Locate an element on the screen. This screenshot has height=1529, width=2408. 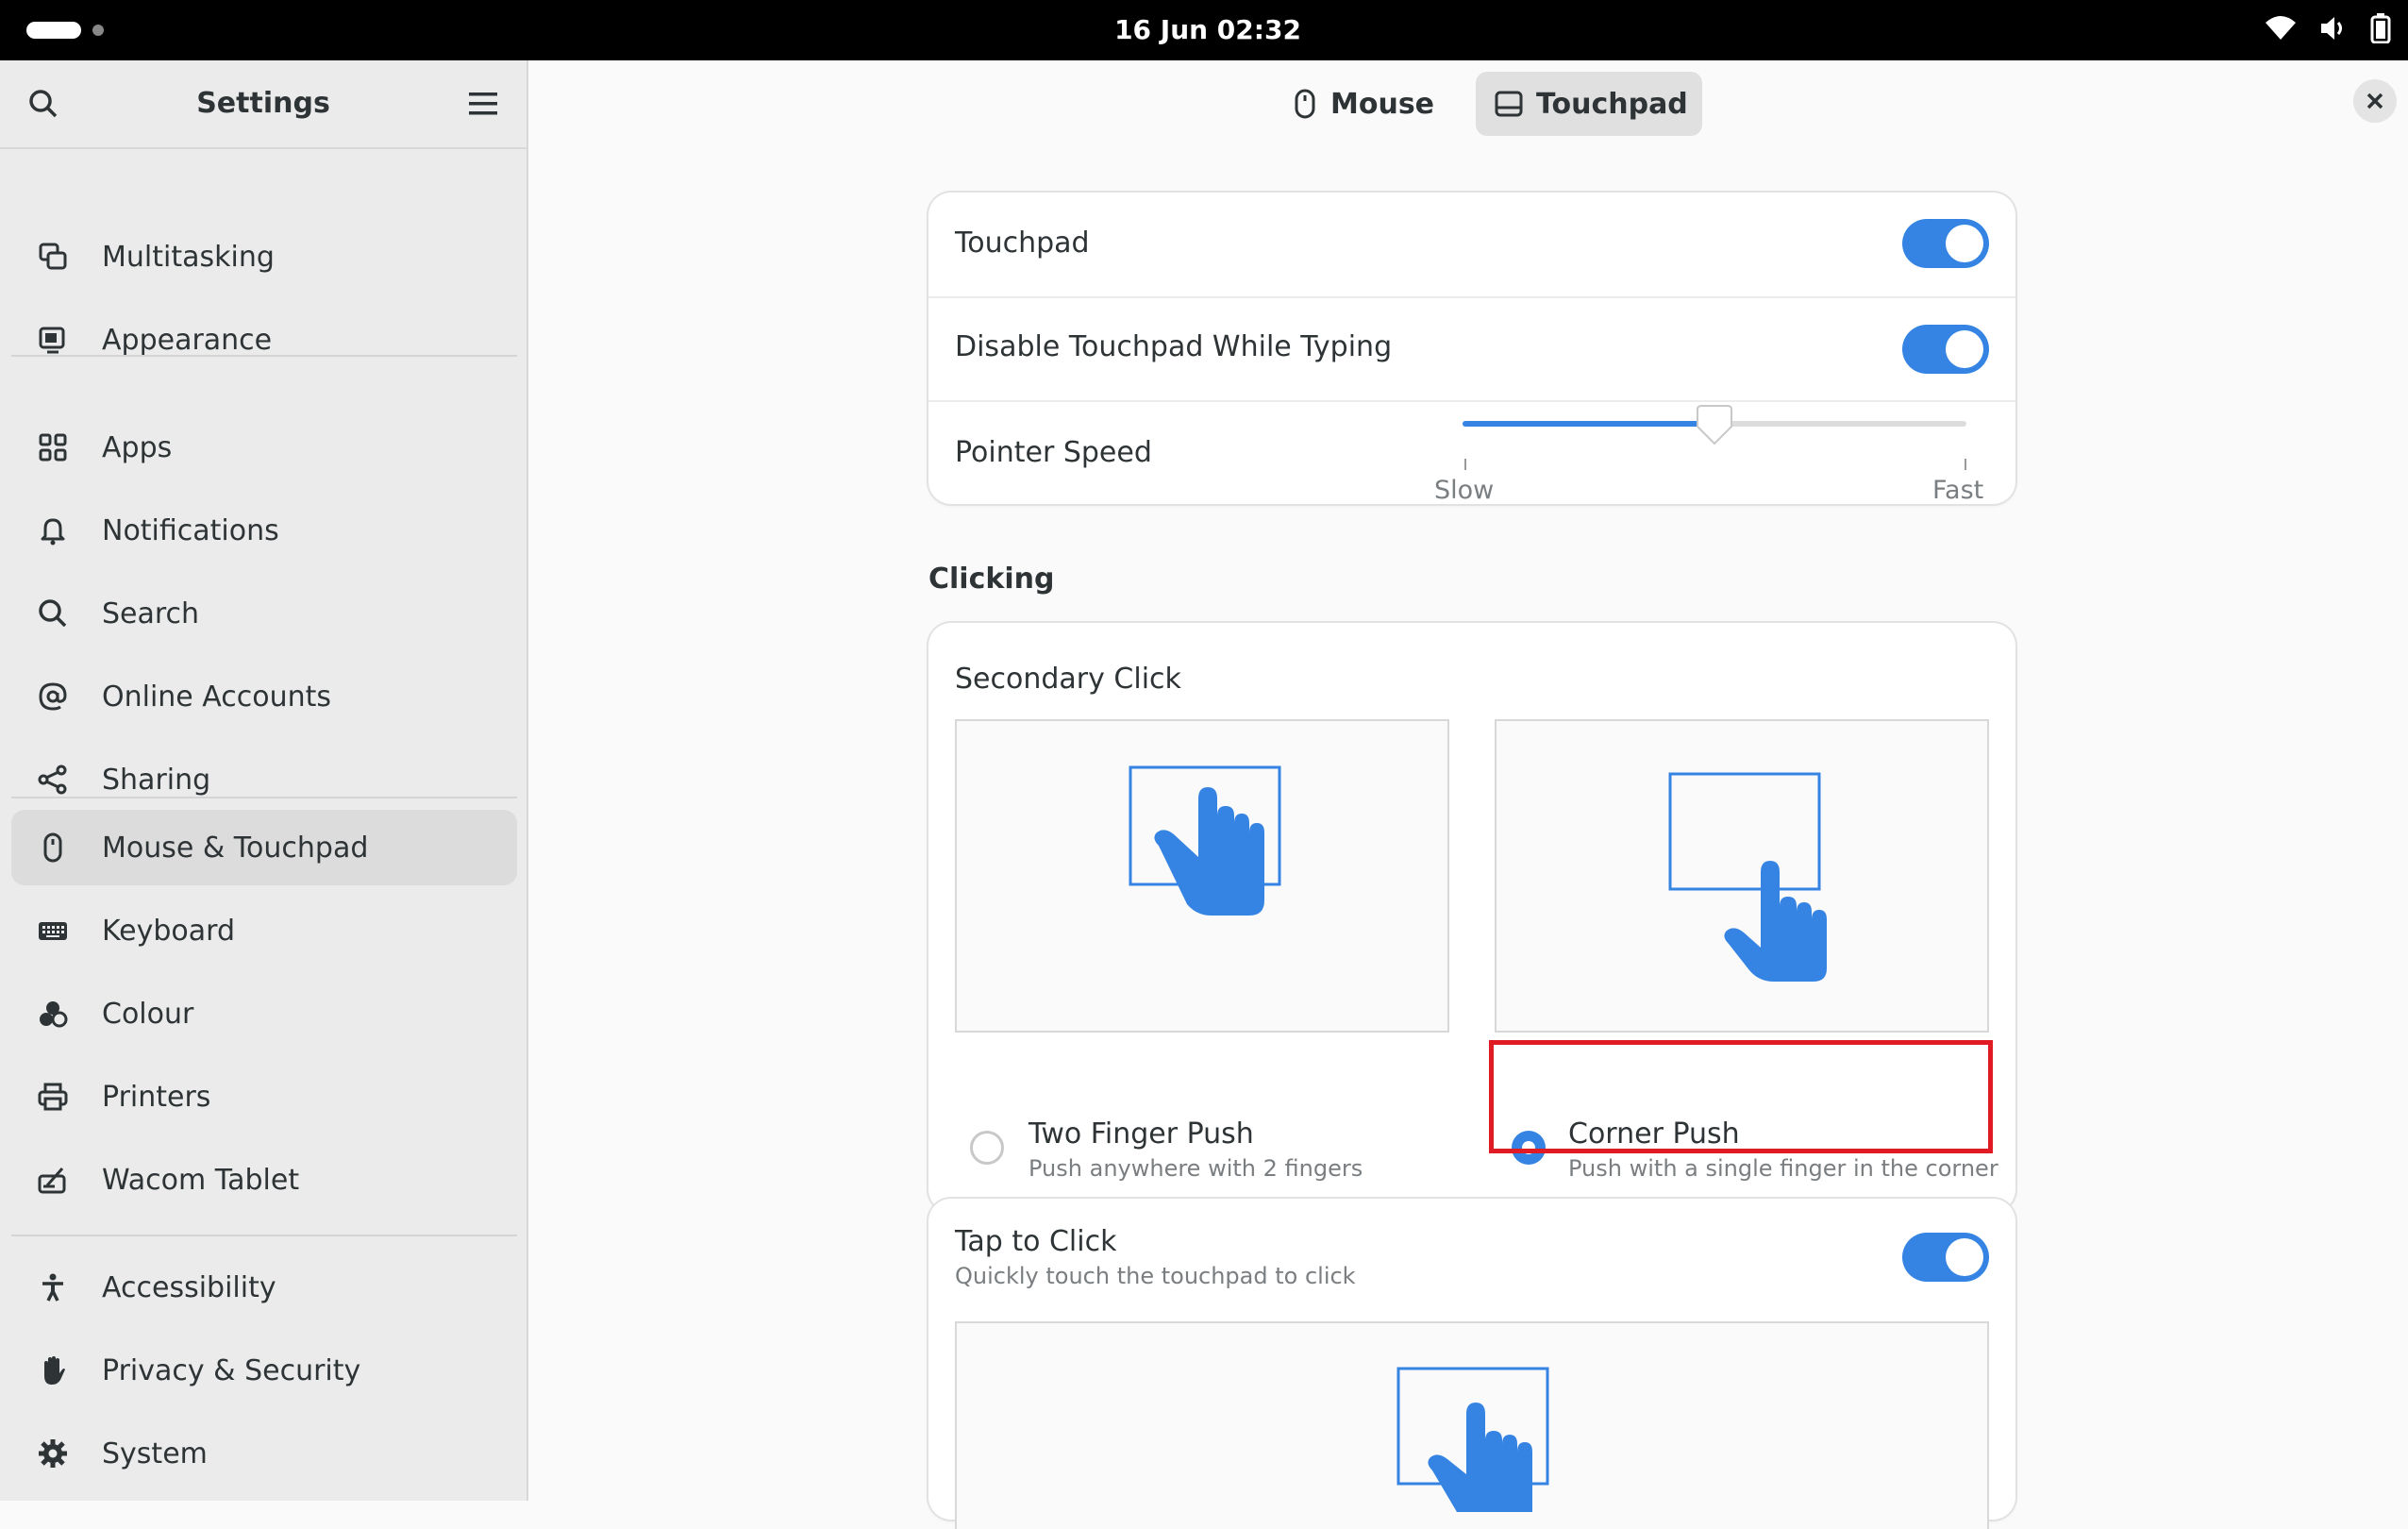
sidebar-item-label: Mouse & Touchpad is located at coordinates (235, 848).